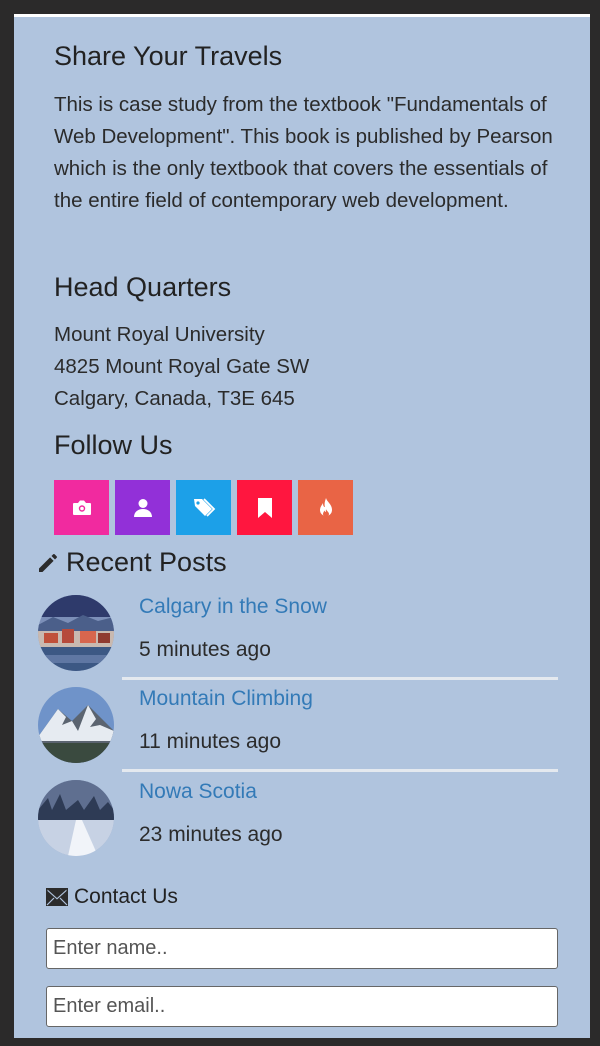  I want to click on name-field, so click(302, 948).